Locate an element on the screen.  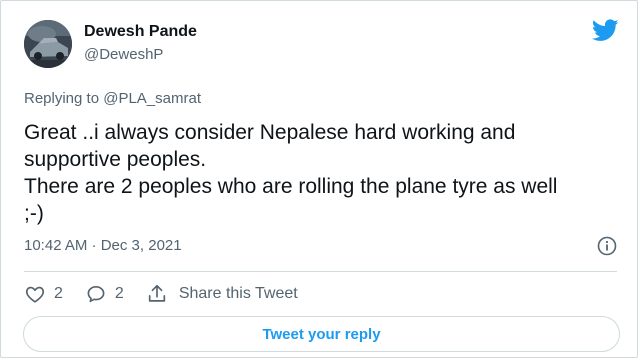
author-name: Dewesh Pande is located at coordinates (140, 32).